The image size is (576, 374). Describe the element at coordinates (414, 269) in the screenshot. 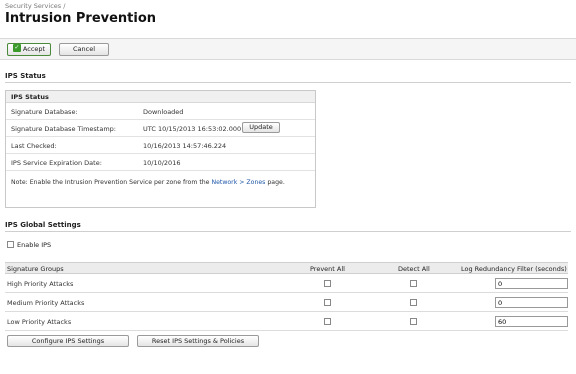

I see `column-header-detect-all: Detect All` at that location.